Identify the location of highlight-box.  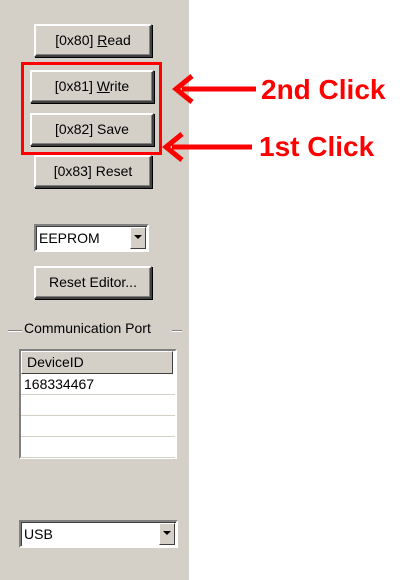
(91, 108).